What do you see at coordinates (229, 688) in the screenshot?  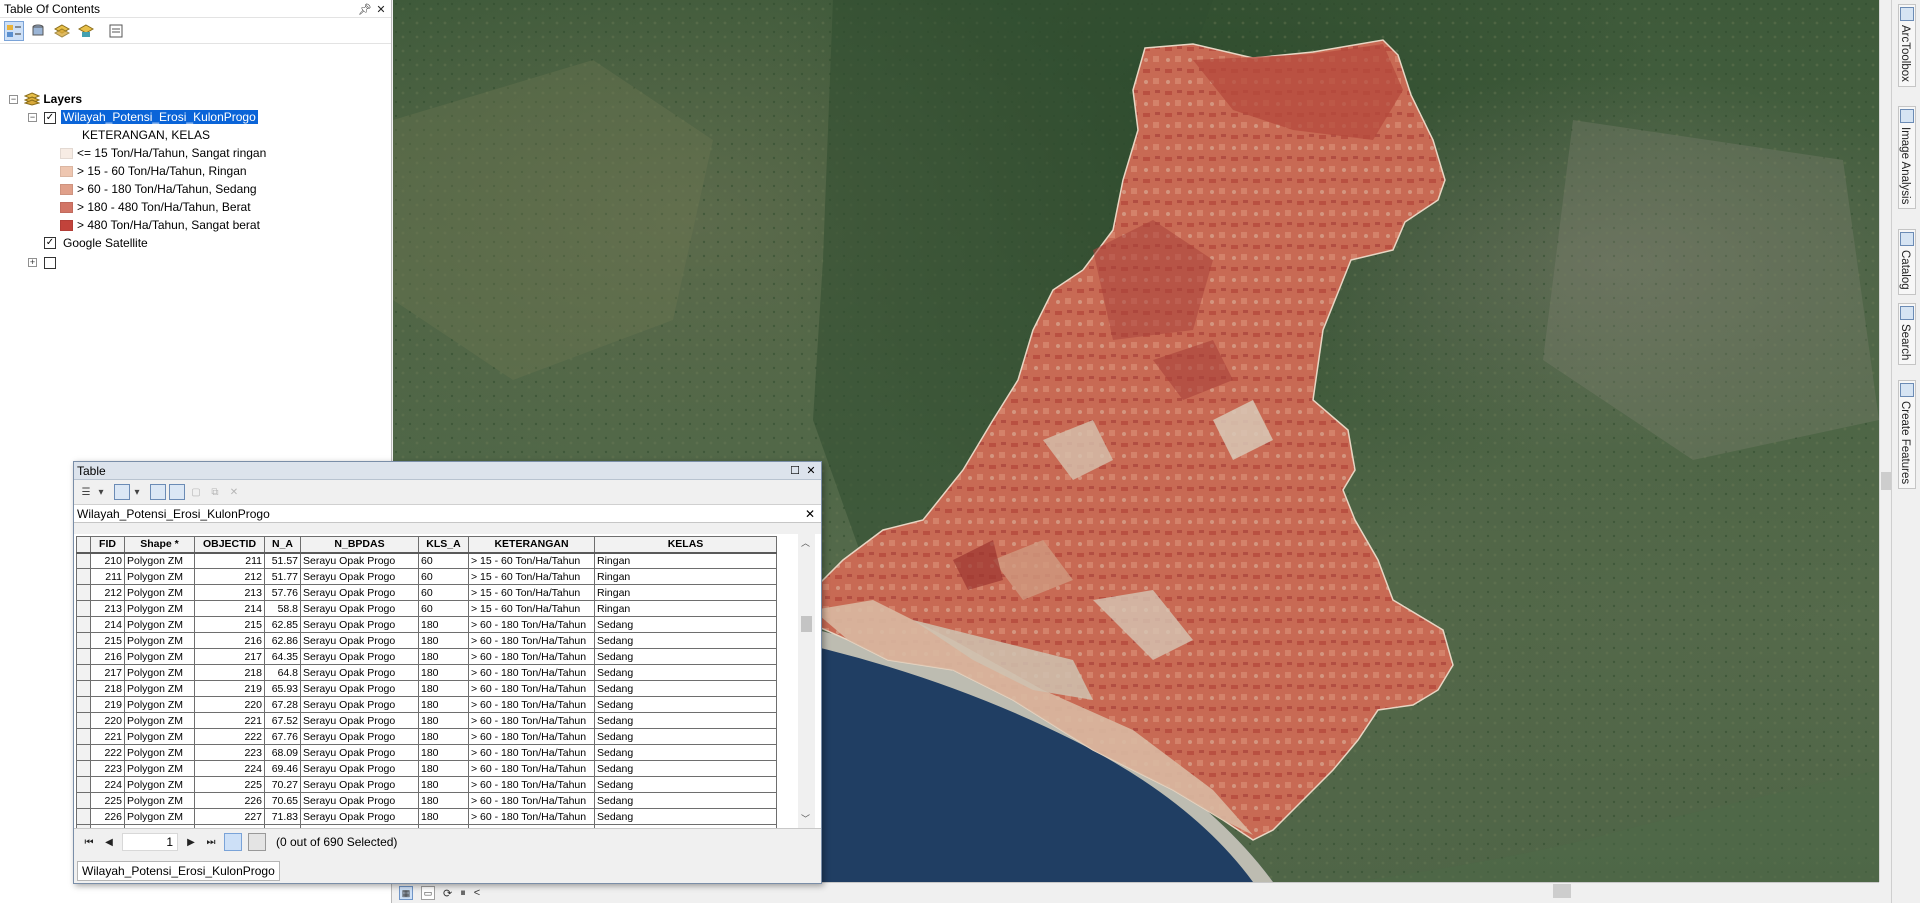 I see `table-cell: 219` at bounding box center [229, 688].